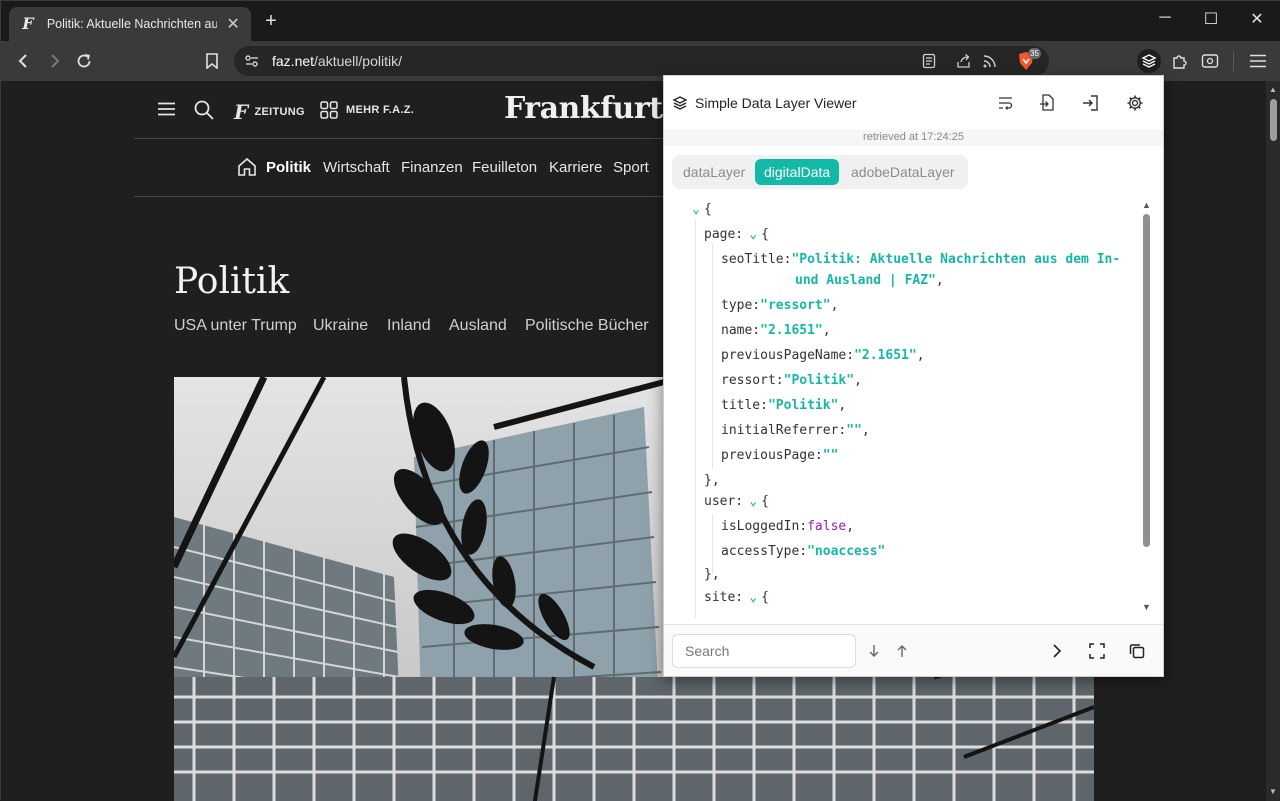 This screenshot has width=1280, height=801. What do you see at coordinates (432, 167) in the screenshot?
I see `nav-finanzen: Finanzen` at bounding box center [432, 167].